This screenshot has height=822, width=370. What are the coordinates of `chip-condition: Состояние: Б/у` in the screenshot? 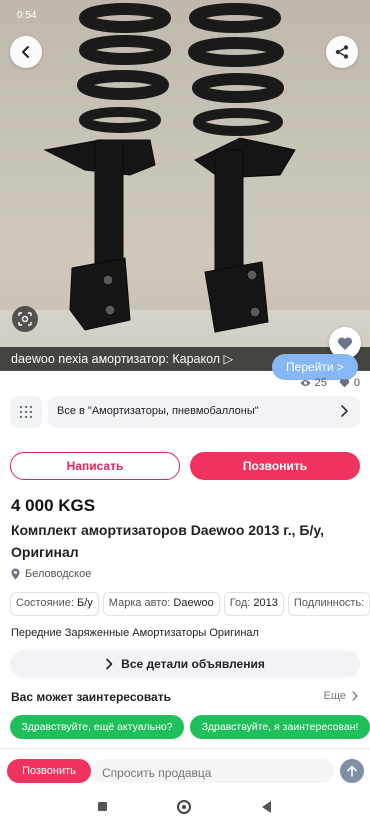 It's located at (54, 604).